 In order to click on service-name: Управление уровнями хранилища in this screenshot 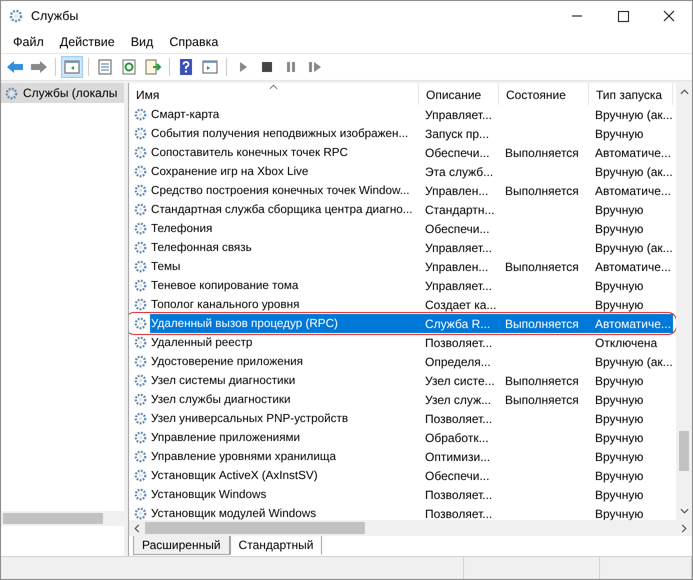, I will do `click(244, 456)`.